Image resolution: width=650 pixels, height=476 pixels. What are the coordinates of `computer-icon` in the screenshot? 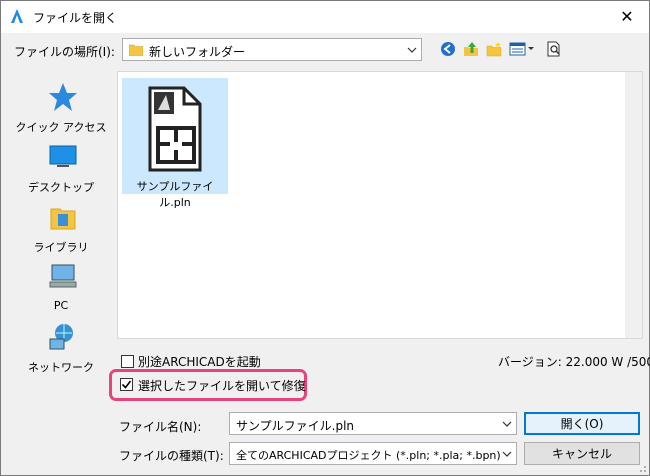 It's located at (63, 276).